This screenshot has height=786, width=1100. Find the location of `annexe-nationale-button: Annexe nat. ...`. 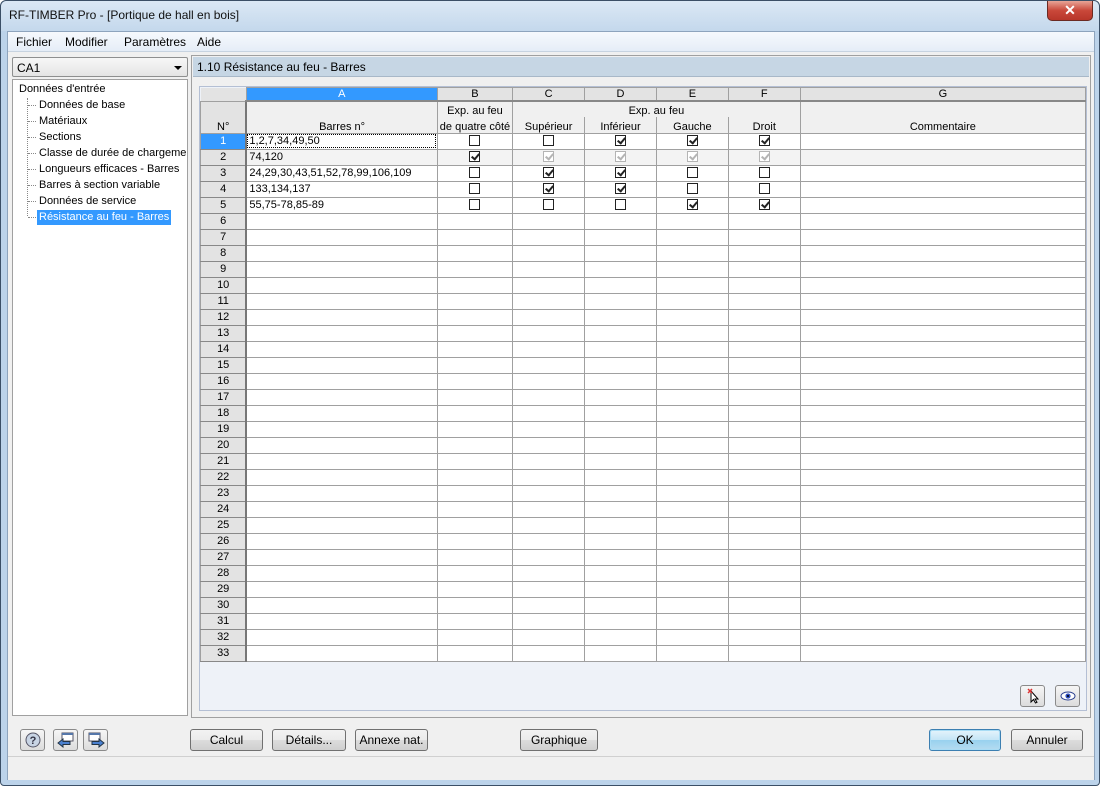

annexe-nationale-button: Annexe nat. ... is located at coordinates (391, 748).